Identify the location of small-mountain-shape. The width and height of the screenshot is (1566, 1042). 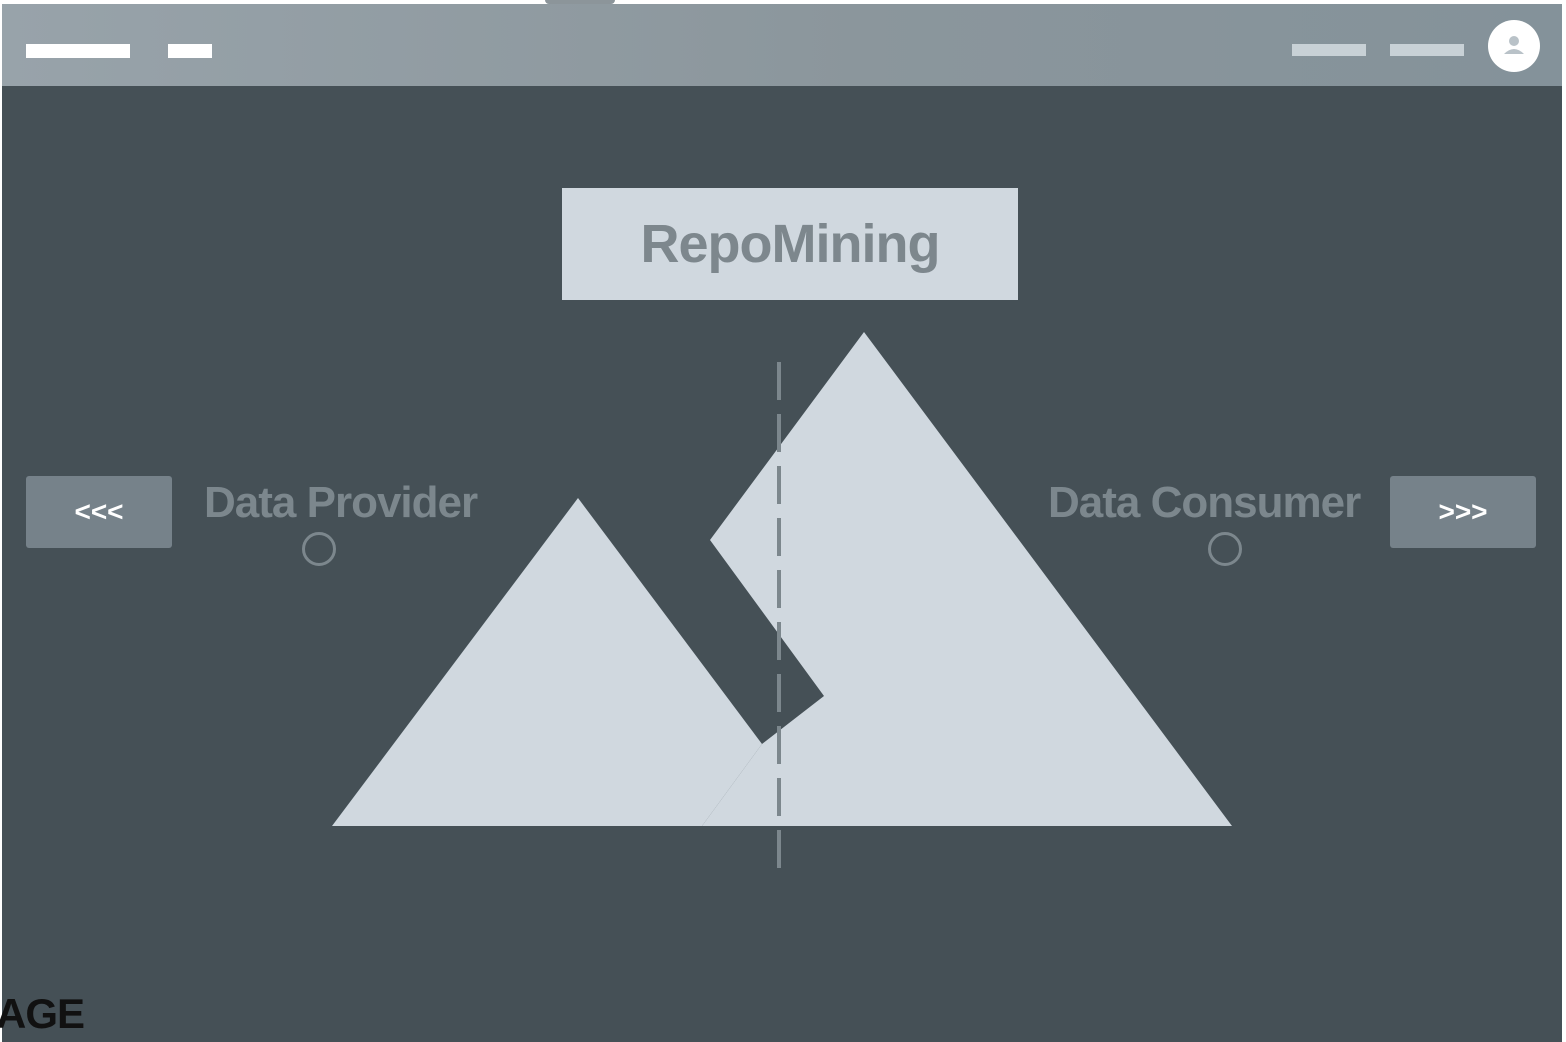
(547, 662).